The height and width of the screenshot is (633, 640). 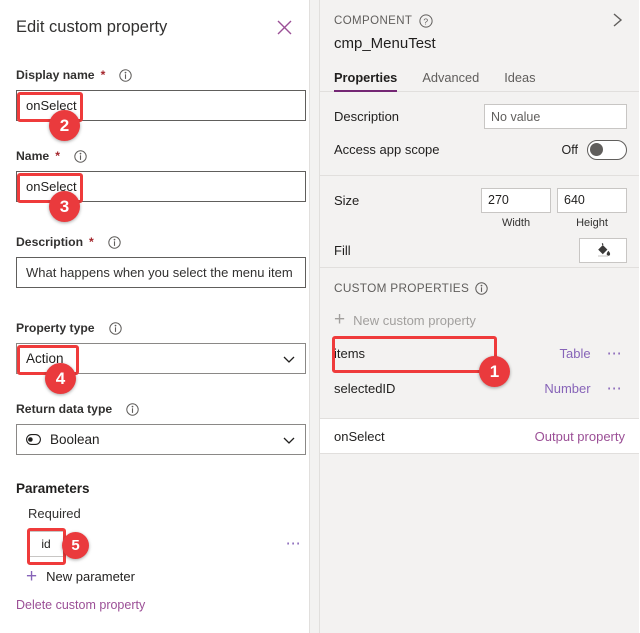 What do you see at coordinates (45, 358) in the screenshot?
I see `property-type-value: Action` at bounding box center [45, 358].